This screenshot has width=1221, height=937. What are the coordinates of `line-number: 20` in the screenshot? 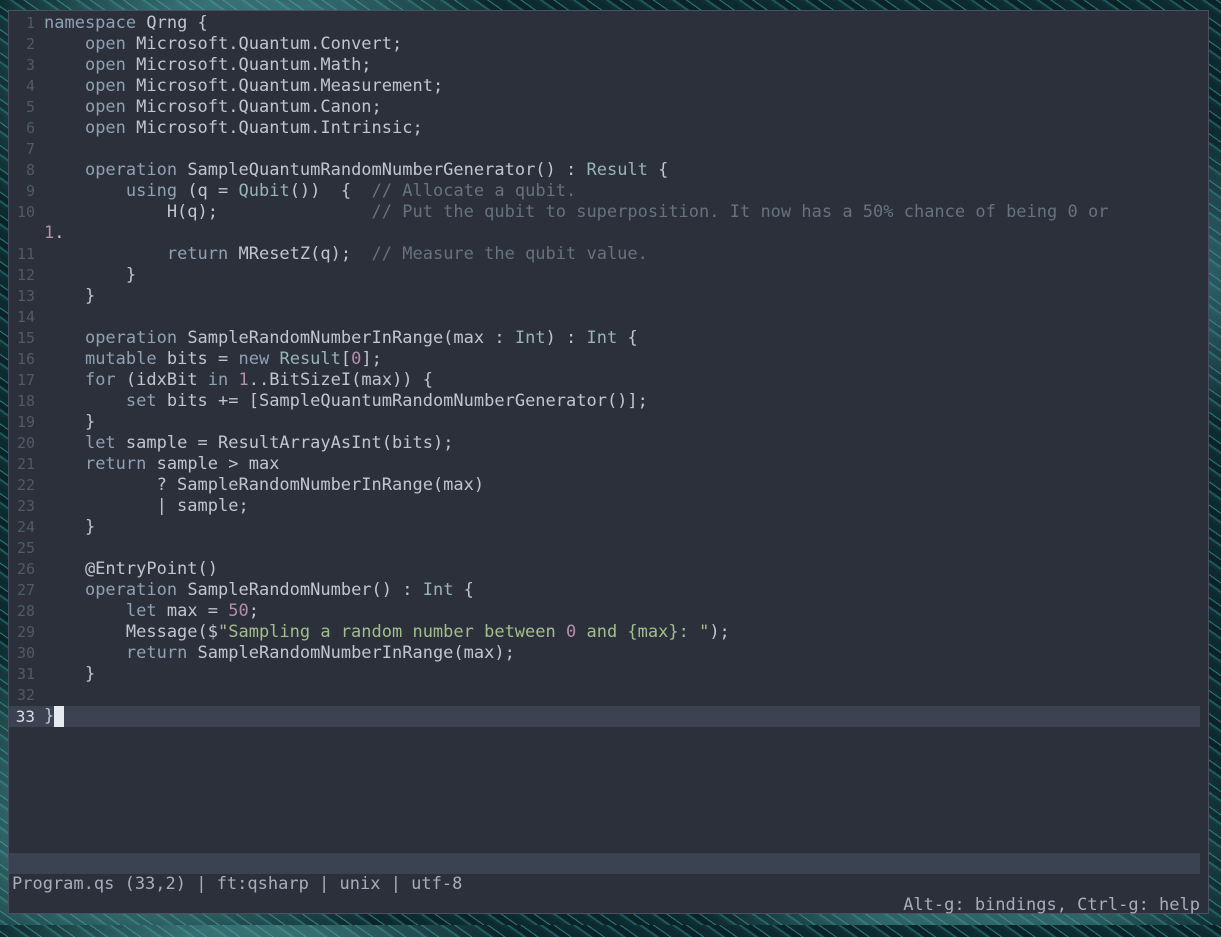 It's located at (25, 443).